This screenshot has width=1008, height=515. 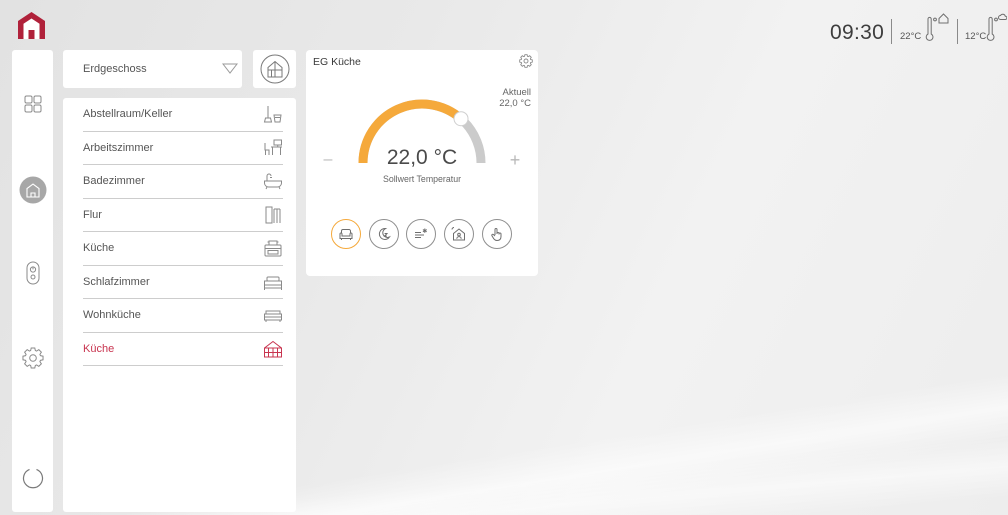 What do you see at coordinates (115, 69) in the screenshot?
I see `floor-select-value: Erdgeschoss` at bounding box center [115, 69].